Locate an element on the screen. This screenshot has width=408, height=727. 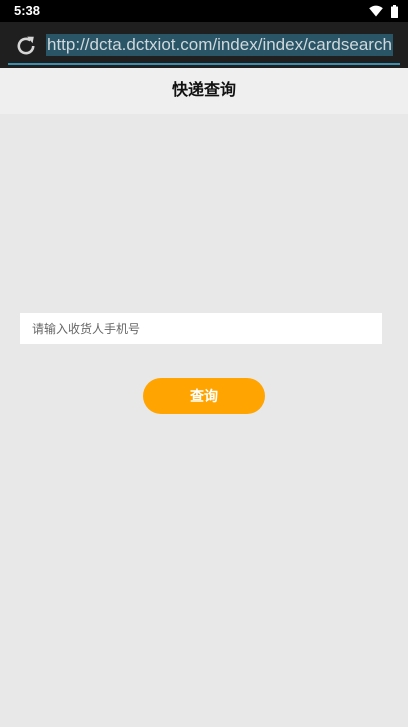
page-title: 快递查询 is located at coordinates (203, 89).